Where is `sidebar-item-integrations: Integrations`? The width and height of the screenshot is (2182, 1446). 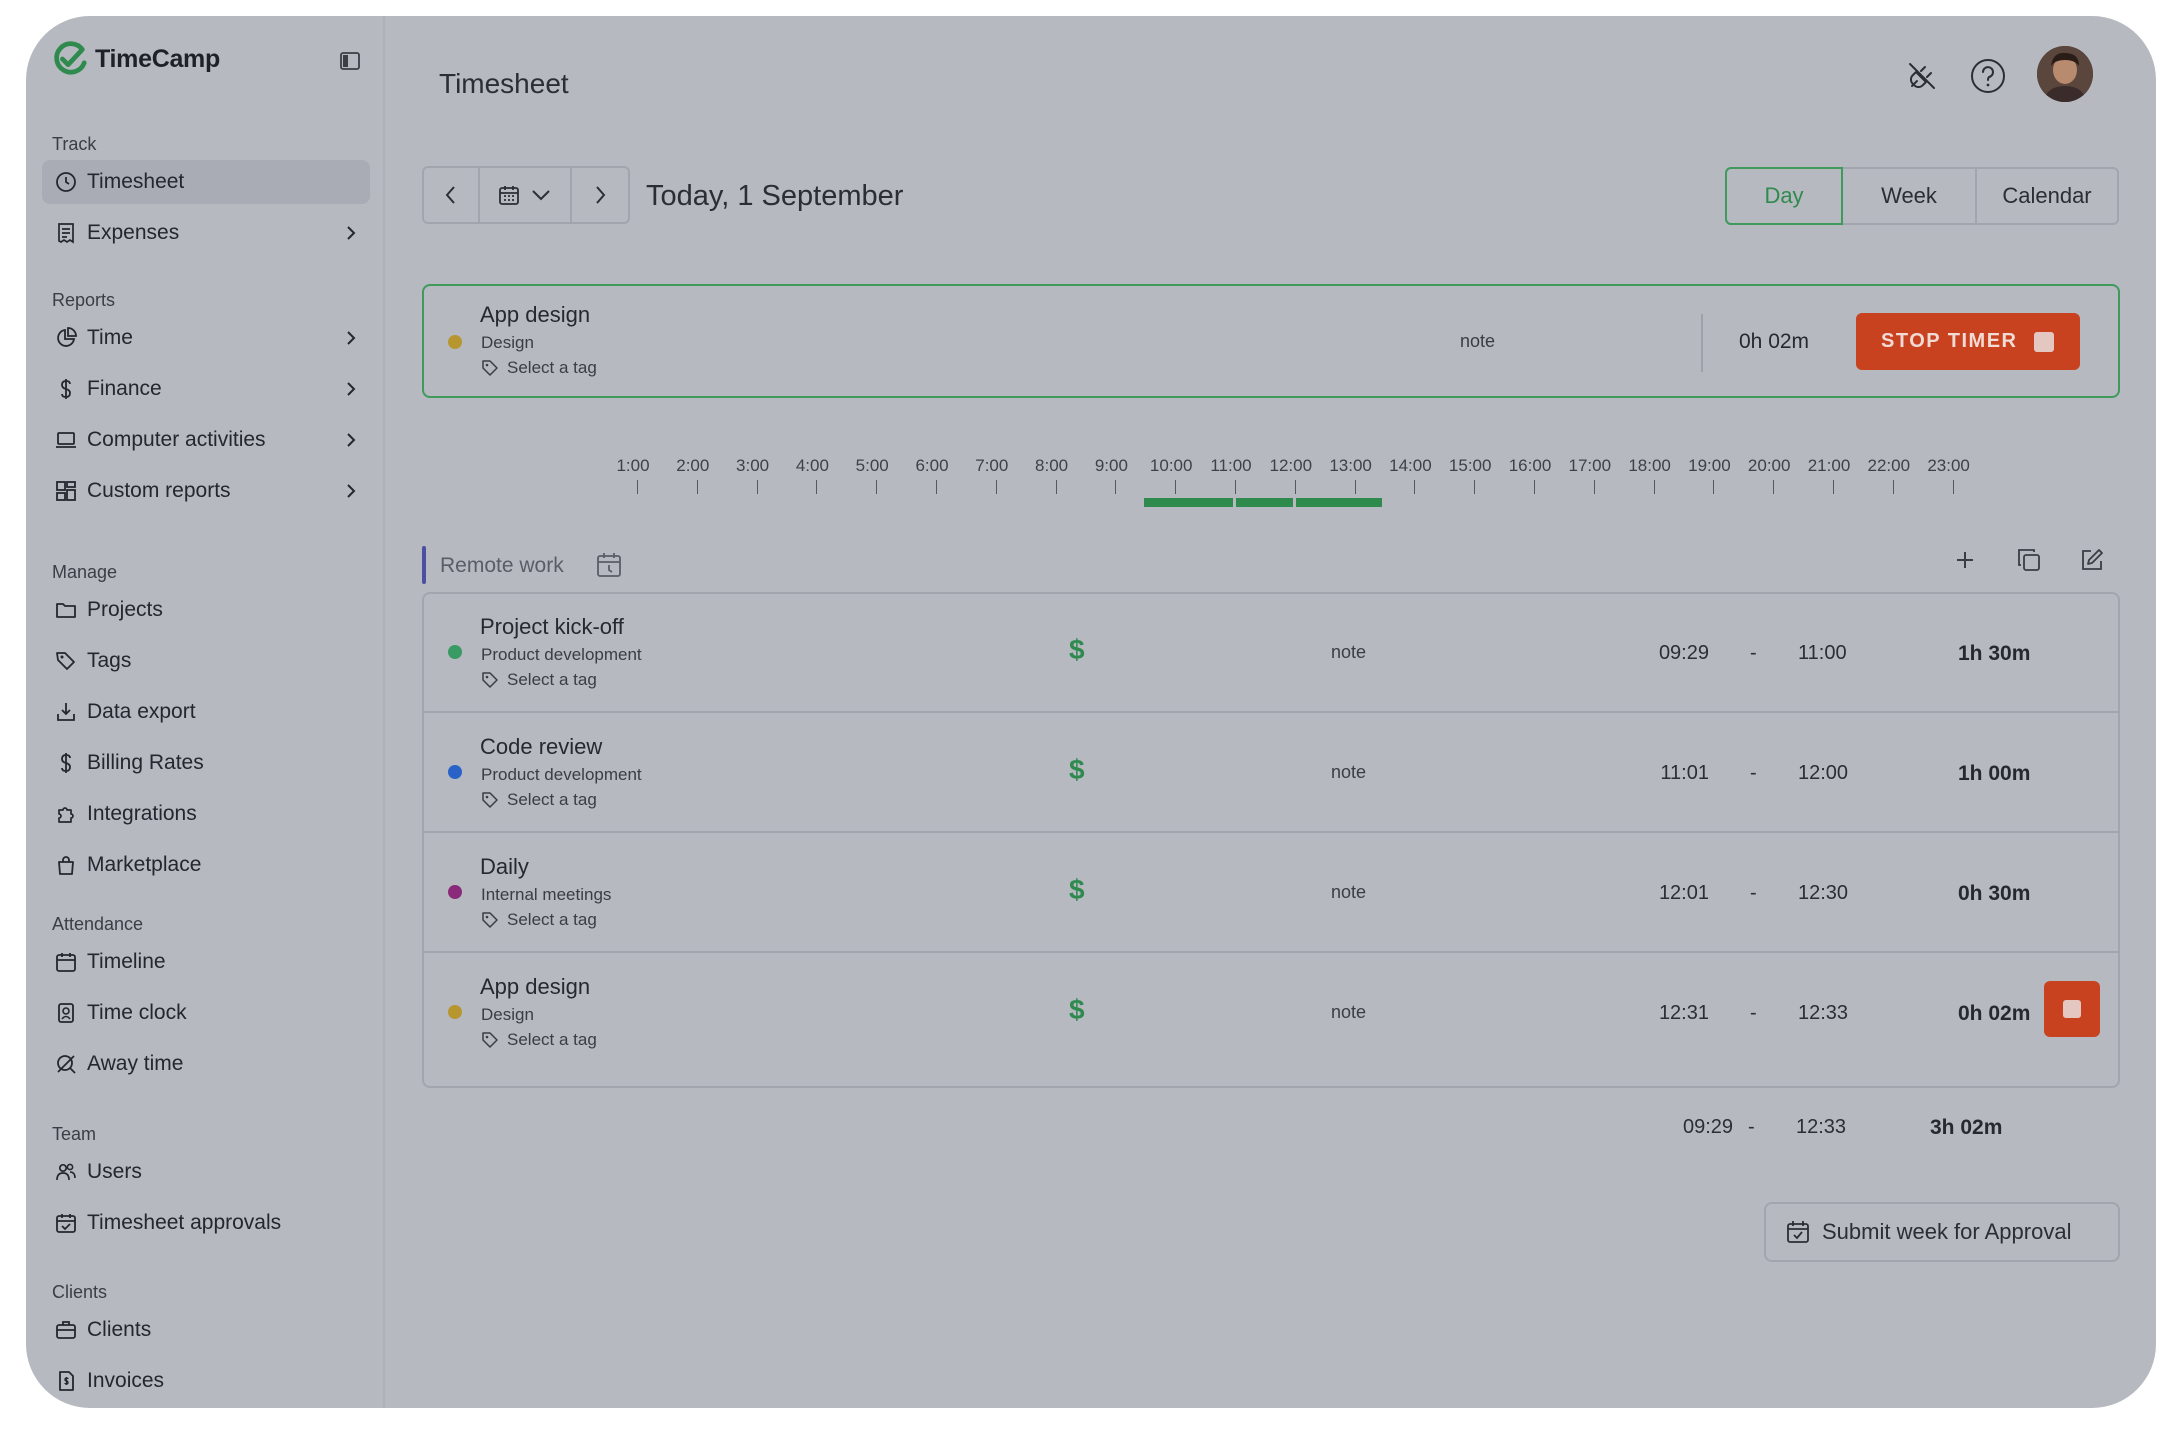
sidebar-item-integrations: Integrations is located at coordinates (206, 814).